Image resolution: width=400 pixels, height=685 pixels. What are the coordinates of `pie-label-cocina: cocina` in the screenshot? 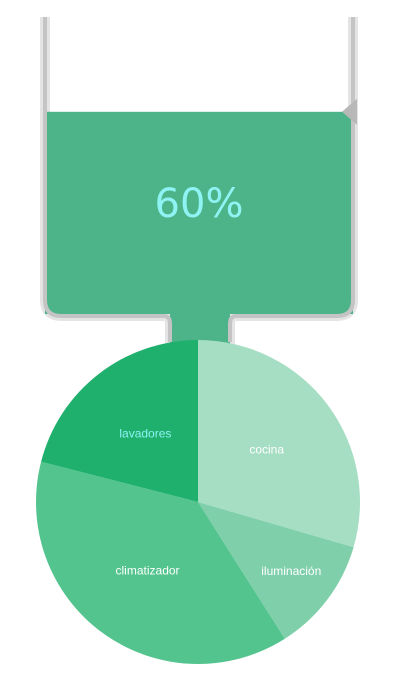 It's located at (266, 450).